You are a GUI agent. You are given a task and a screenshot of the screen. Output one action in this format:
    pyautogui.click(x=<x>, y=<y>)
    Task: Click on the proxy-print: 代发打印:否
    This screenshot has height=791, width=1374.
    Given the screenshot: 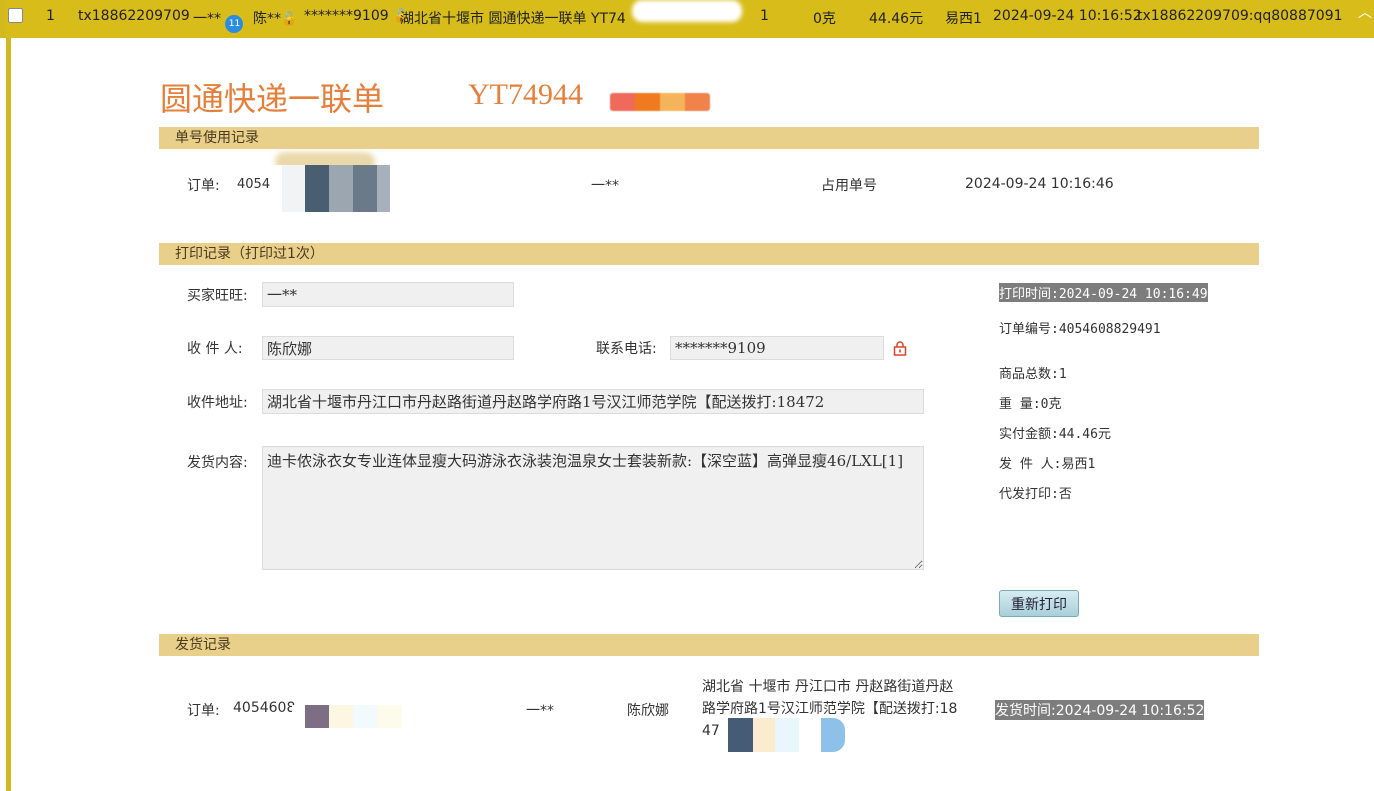 What is the action you would take?
    pyautogui.click(x=1035, y=494)
    